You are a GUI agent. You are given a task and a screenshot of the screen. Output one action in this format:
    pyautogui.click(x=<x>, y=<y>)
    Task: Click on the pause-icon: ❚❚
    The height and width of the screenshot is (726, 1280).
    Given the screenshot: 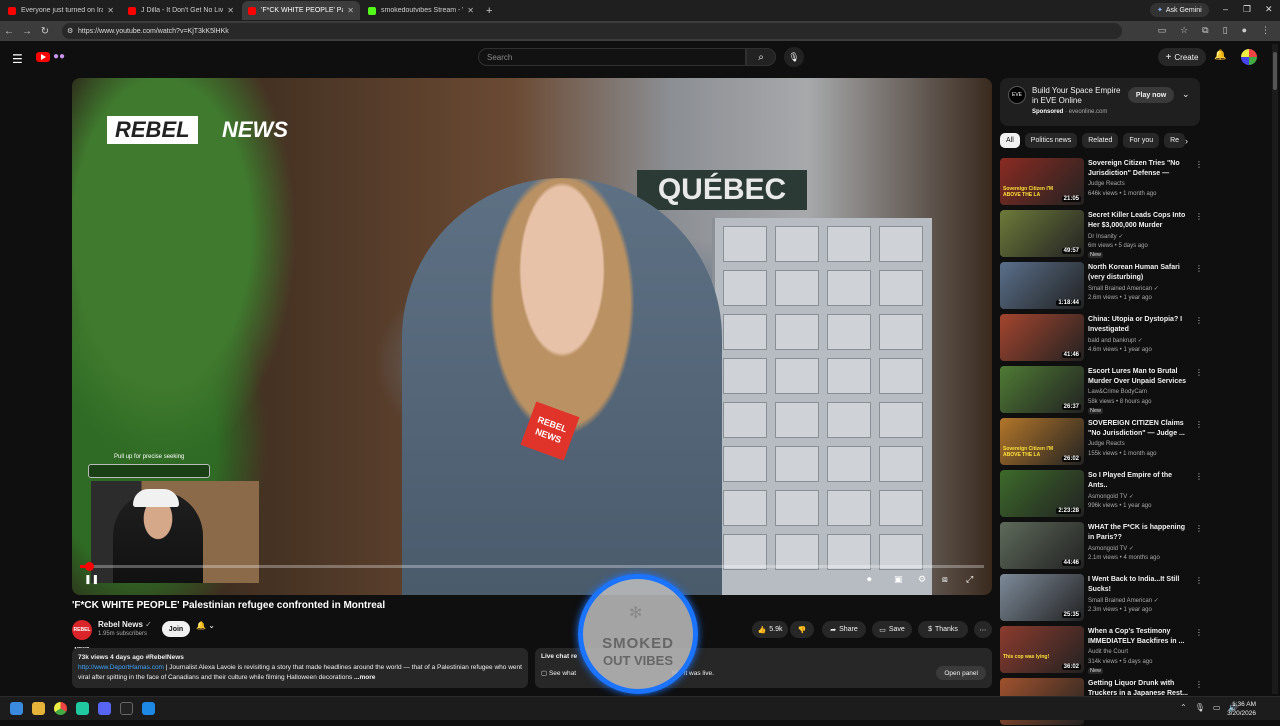 What is the action you would take?
    pyautogui.click(x=91, y=579)
    